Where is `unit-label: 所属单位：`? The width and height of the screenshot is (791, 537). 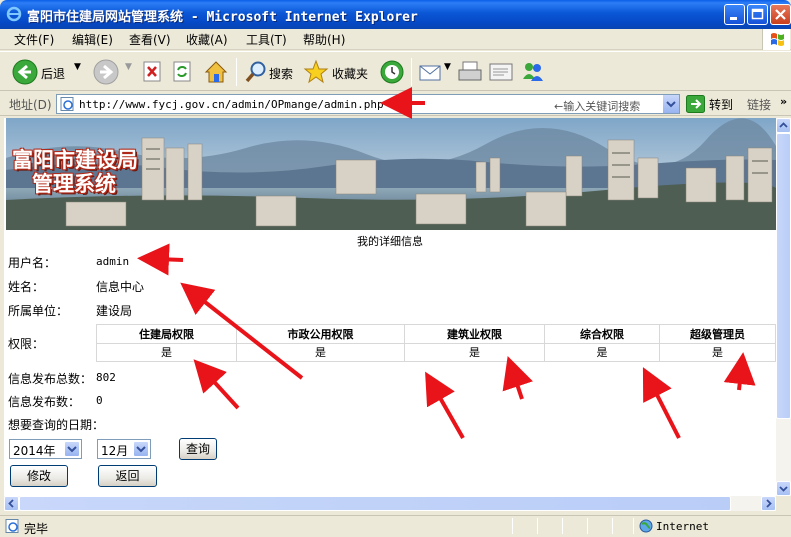 unit-label: 所属单位： is located at coordinates (38, 311).